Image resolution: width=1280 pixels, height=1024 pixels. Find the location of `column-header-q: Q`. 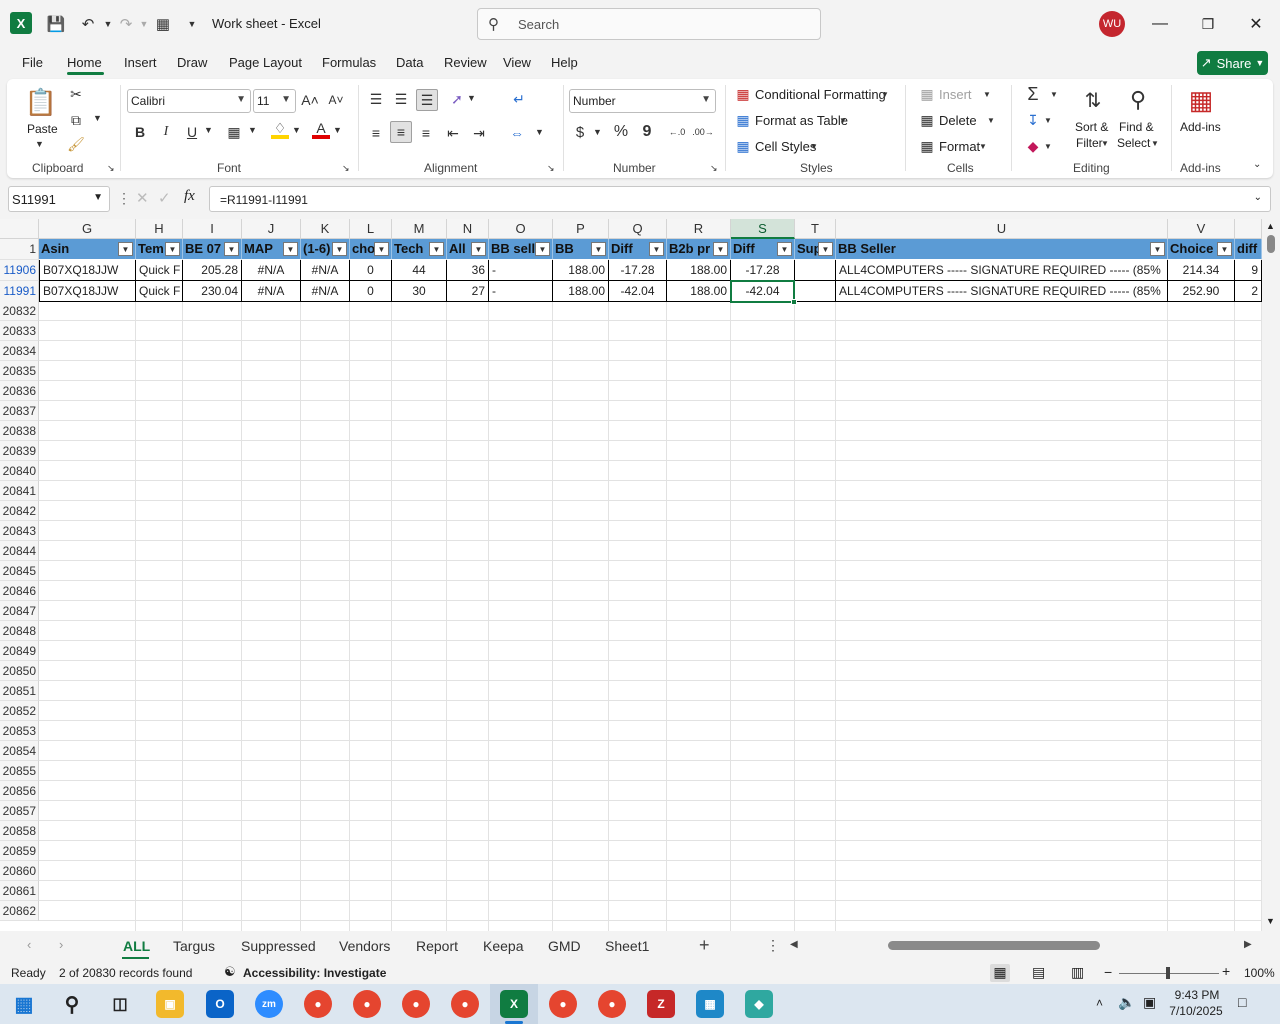

column-header-q: Q is located at coordinates (638, 229).